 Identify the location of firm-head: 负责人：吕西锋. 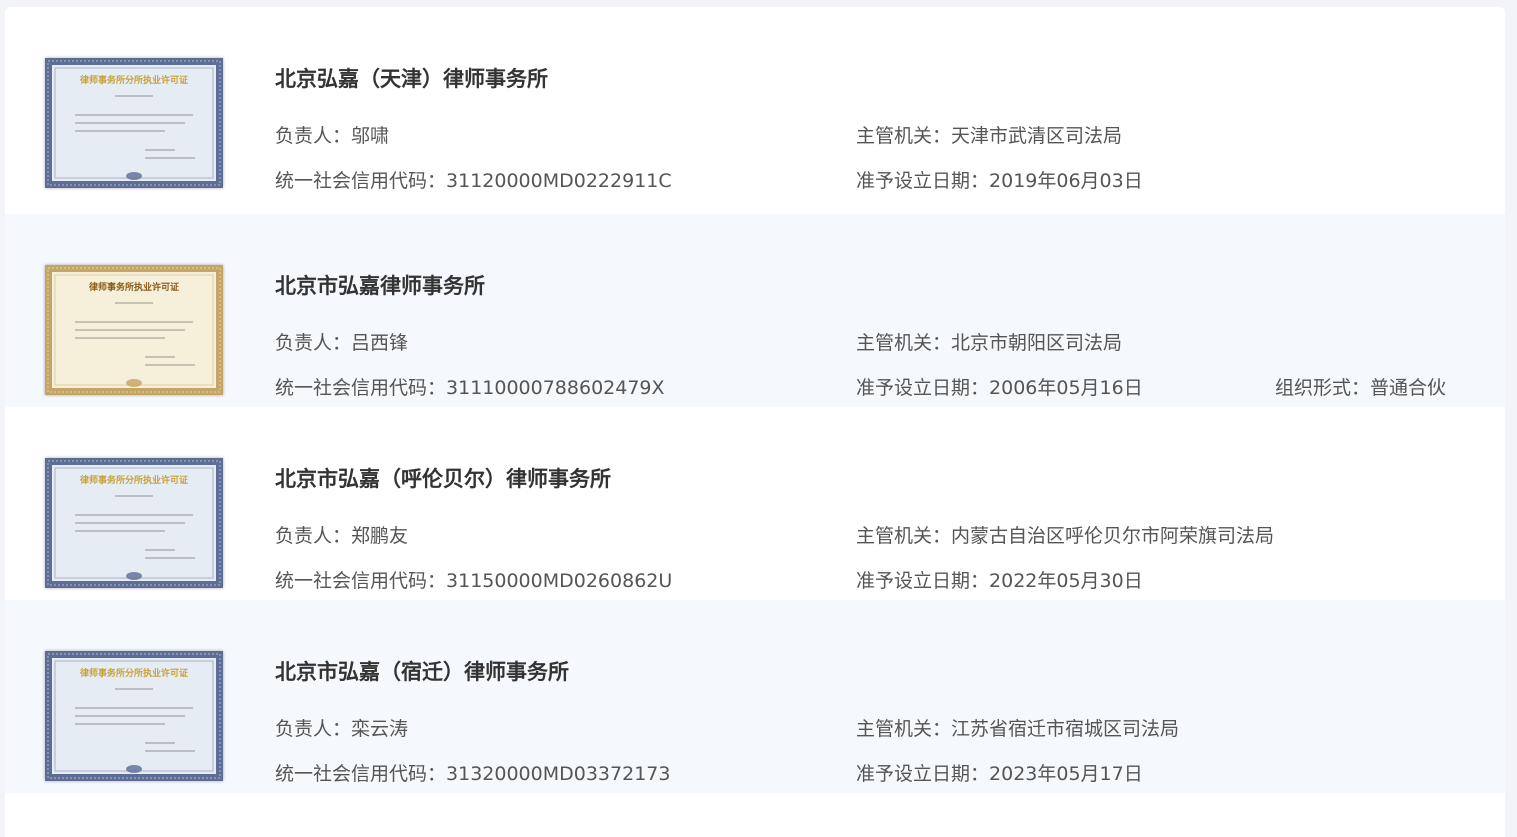
(341, 341).